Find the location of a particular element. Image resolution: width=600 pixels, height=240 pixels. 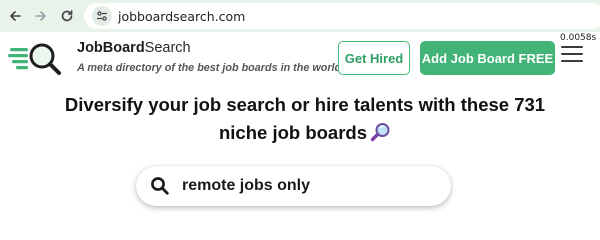

address-bar: jobboardsearch.com is located at coordinates (342, 16).